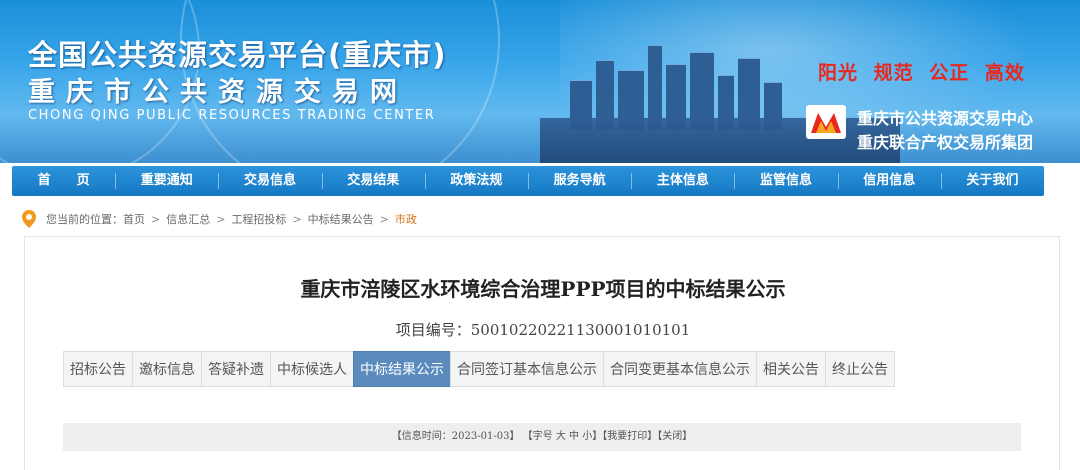 The width and height of the screenshot is (1080, 470). What do you see at coordinates (98, 369) in the screenshot?
I see `tab-tender-notice: 招标公告` at bounding box center [98, 369].